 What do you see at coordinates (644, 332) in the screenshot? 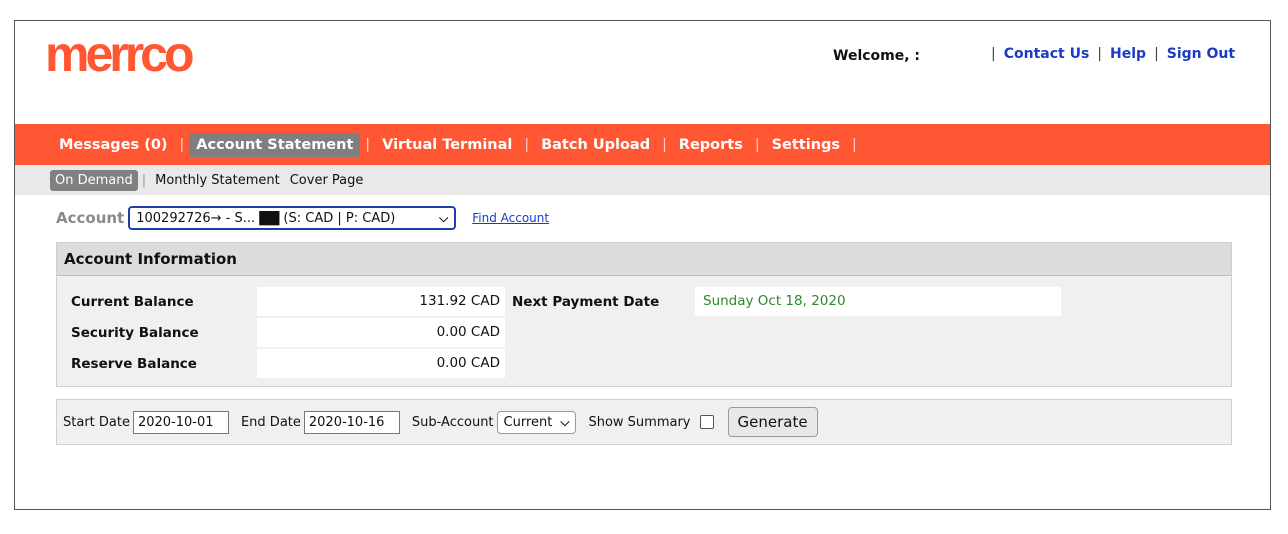
I see `security-balance-row: Security Balance 0.00 CAD` at bounding box center [644, 332].